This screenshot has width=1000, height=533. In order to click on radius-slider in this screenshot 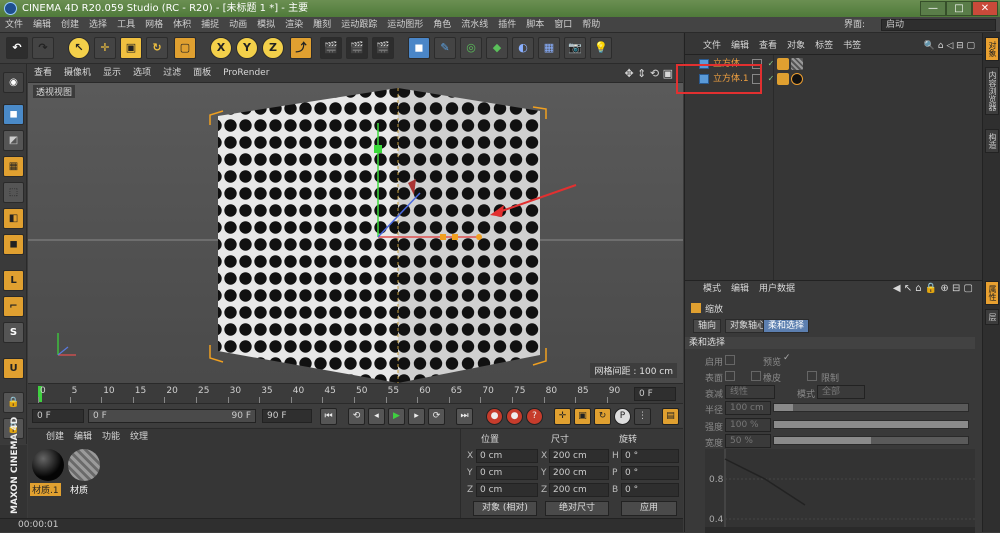, I will do `click(871, 407)`.